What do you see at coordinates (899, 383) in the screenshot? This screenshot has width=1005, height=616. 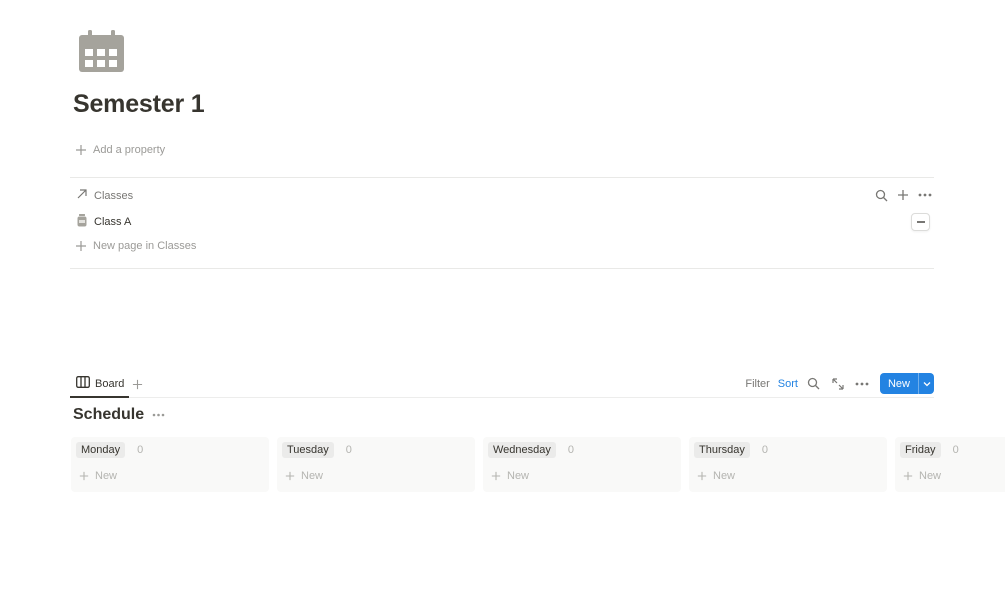 I see `new-button-label: New` at bounding box center [899, 383].